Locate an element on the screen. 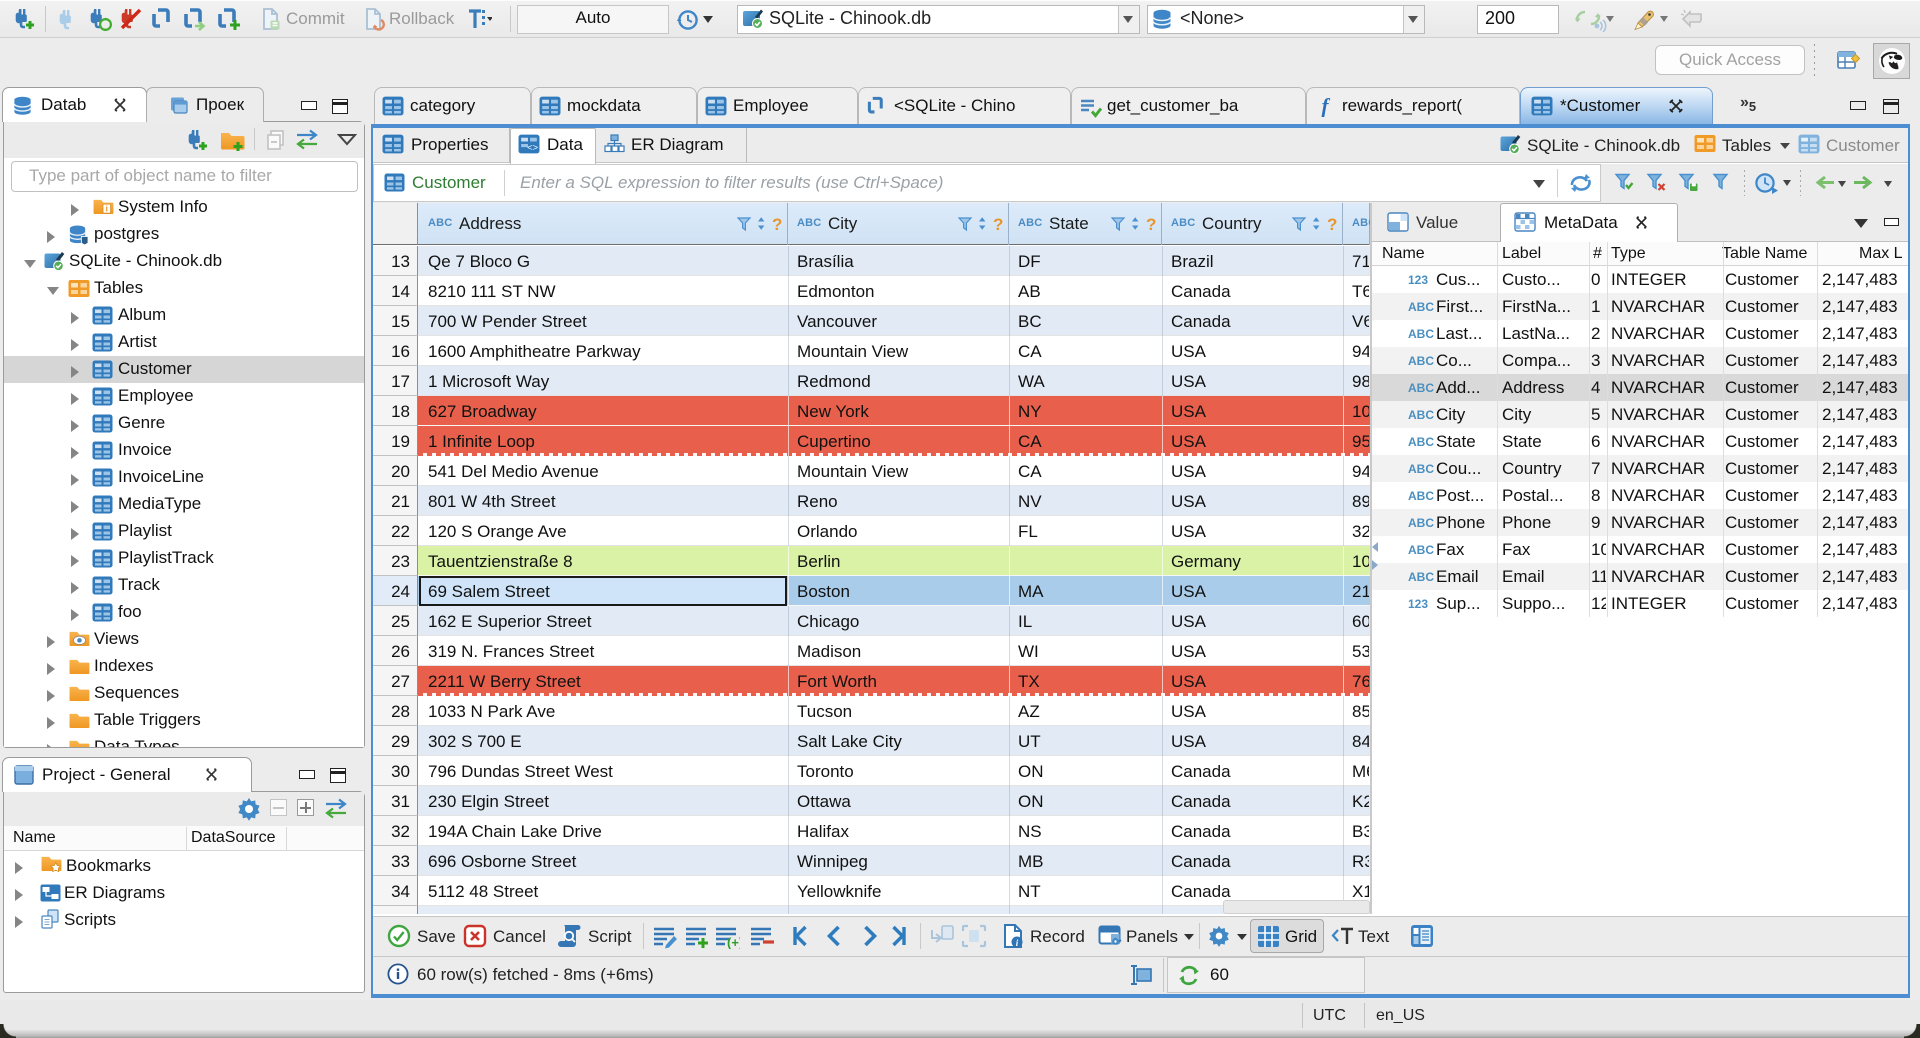  svg-text: i is located at coordinates (107, 209).